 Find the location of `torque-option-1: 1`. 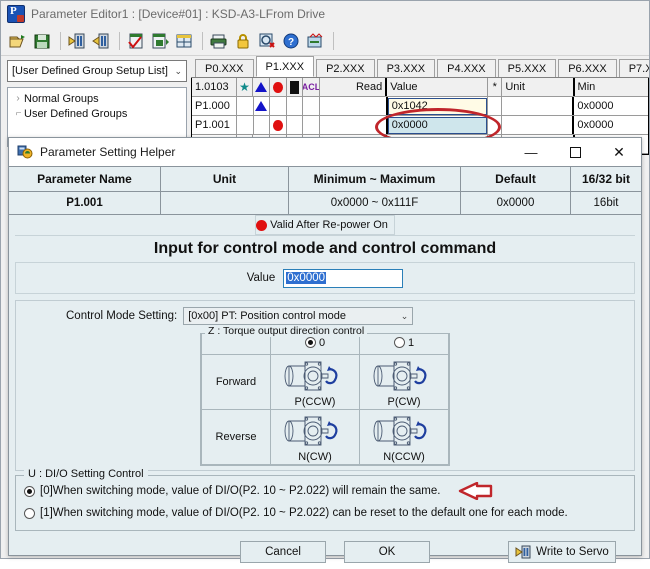

torque-option-1: 1 is located at coordinates (404, 344).